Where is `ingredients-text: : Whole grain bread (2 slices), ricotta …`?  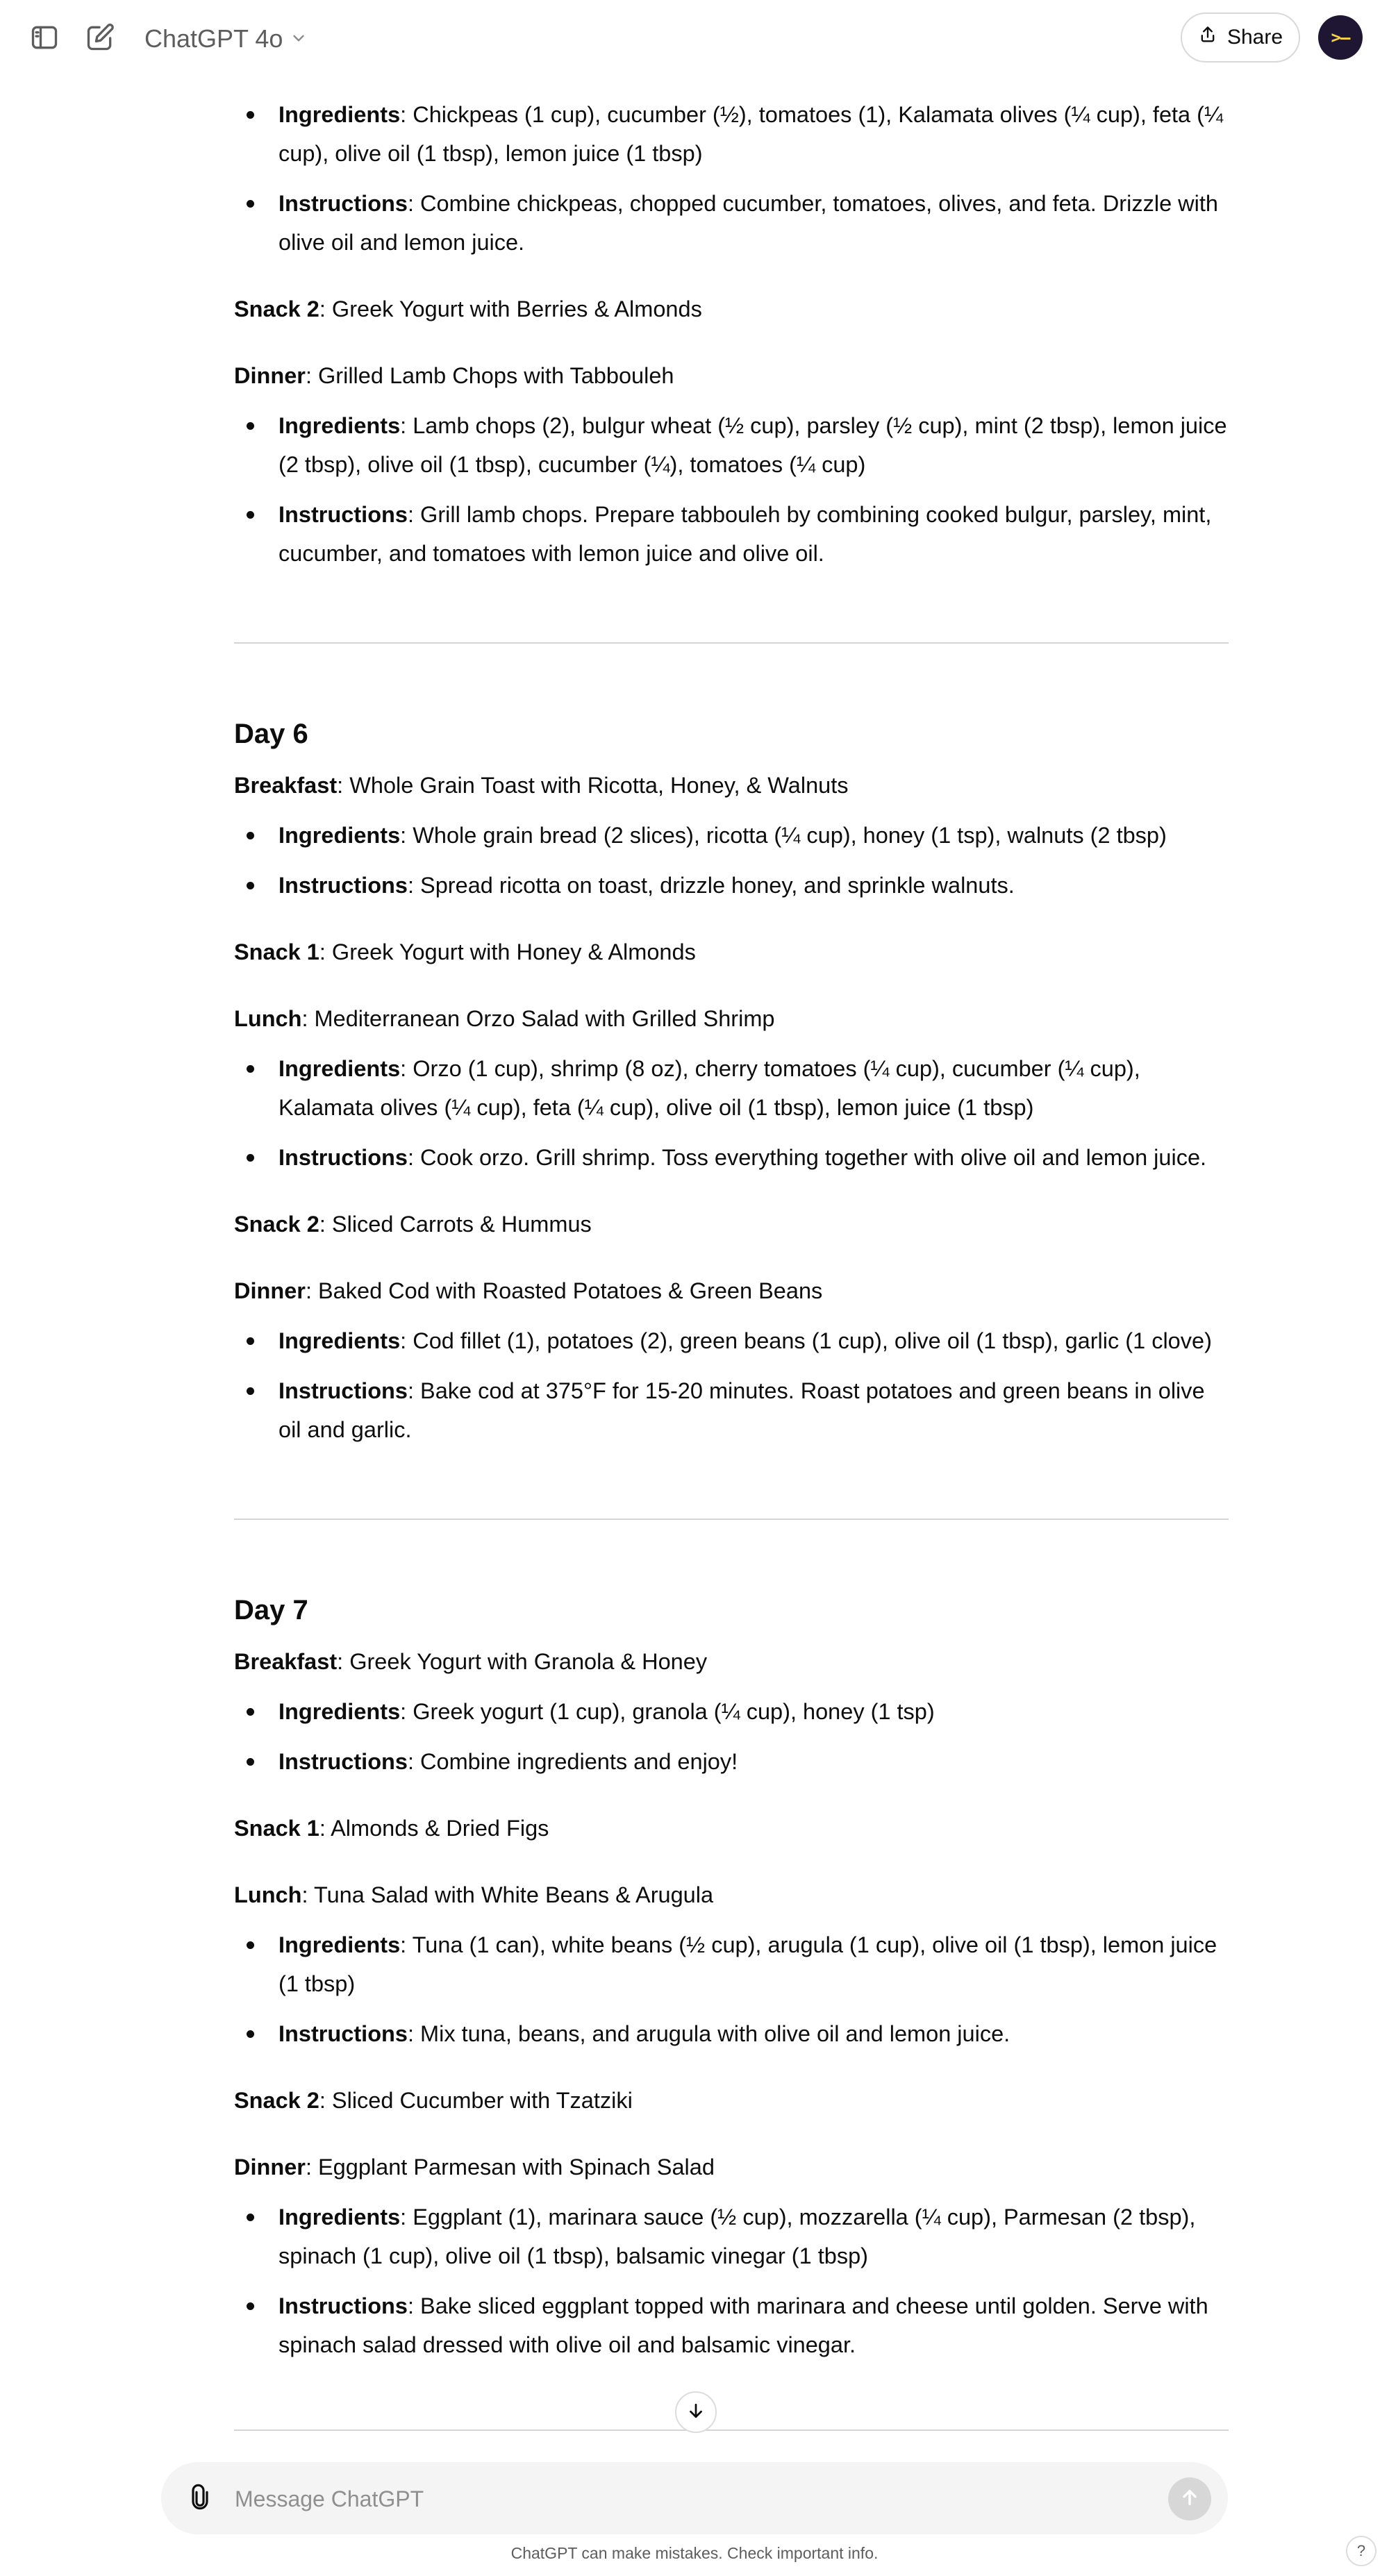
ingredients-text: : Whole grain bread (2 slices), ricotta … is located at coordinates (783, 835).